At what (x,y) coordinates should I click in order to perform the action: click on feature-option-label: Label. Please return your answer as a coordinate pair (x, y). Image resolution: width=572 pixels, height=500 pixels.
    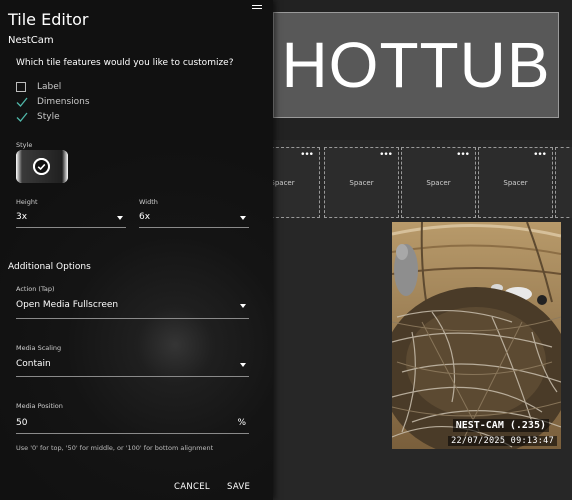
    Looking at the image, I should click on (38, 87).